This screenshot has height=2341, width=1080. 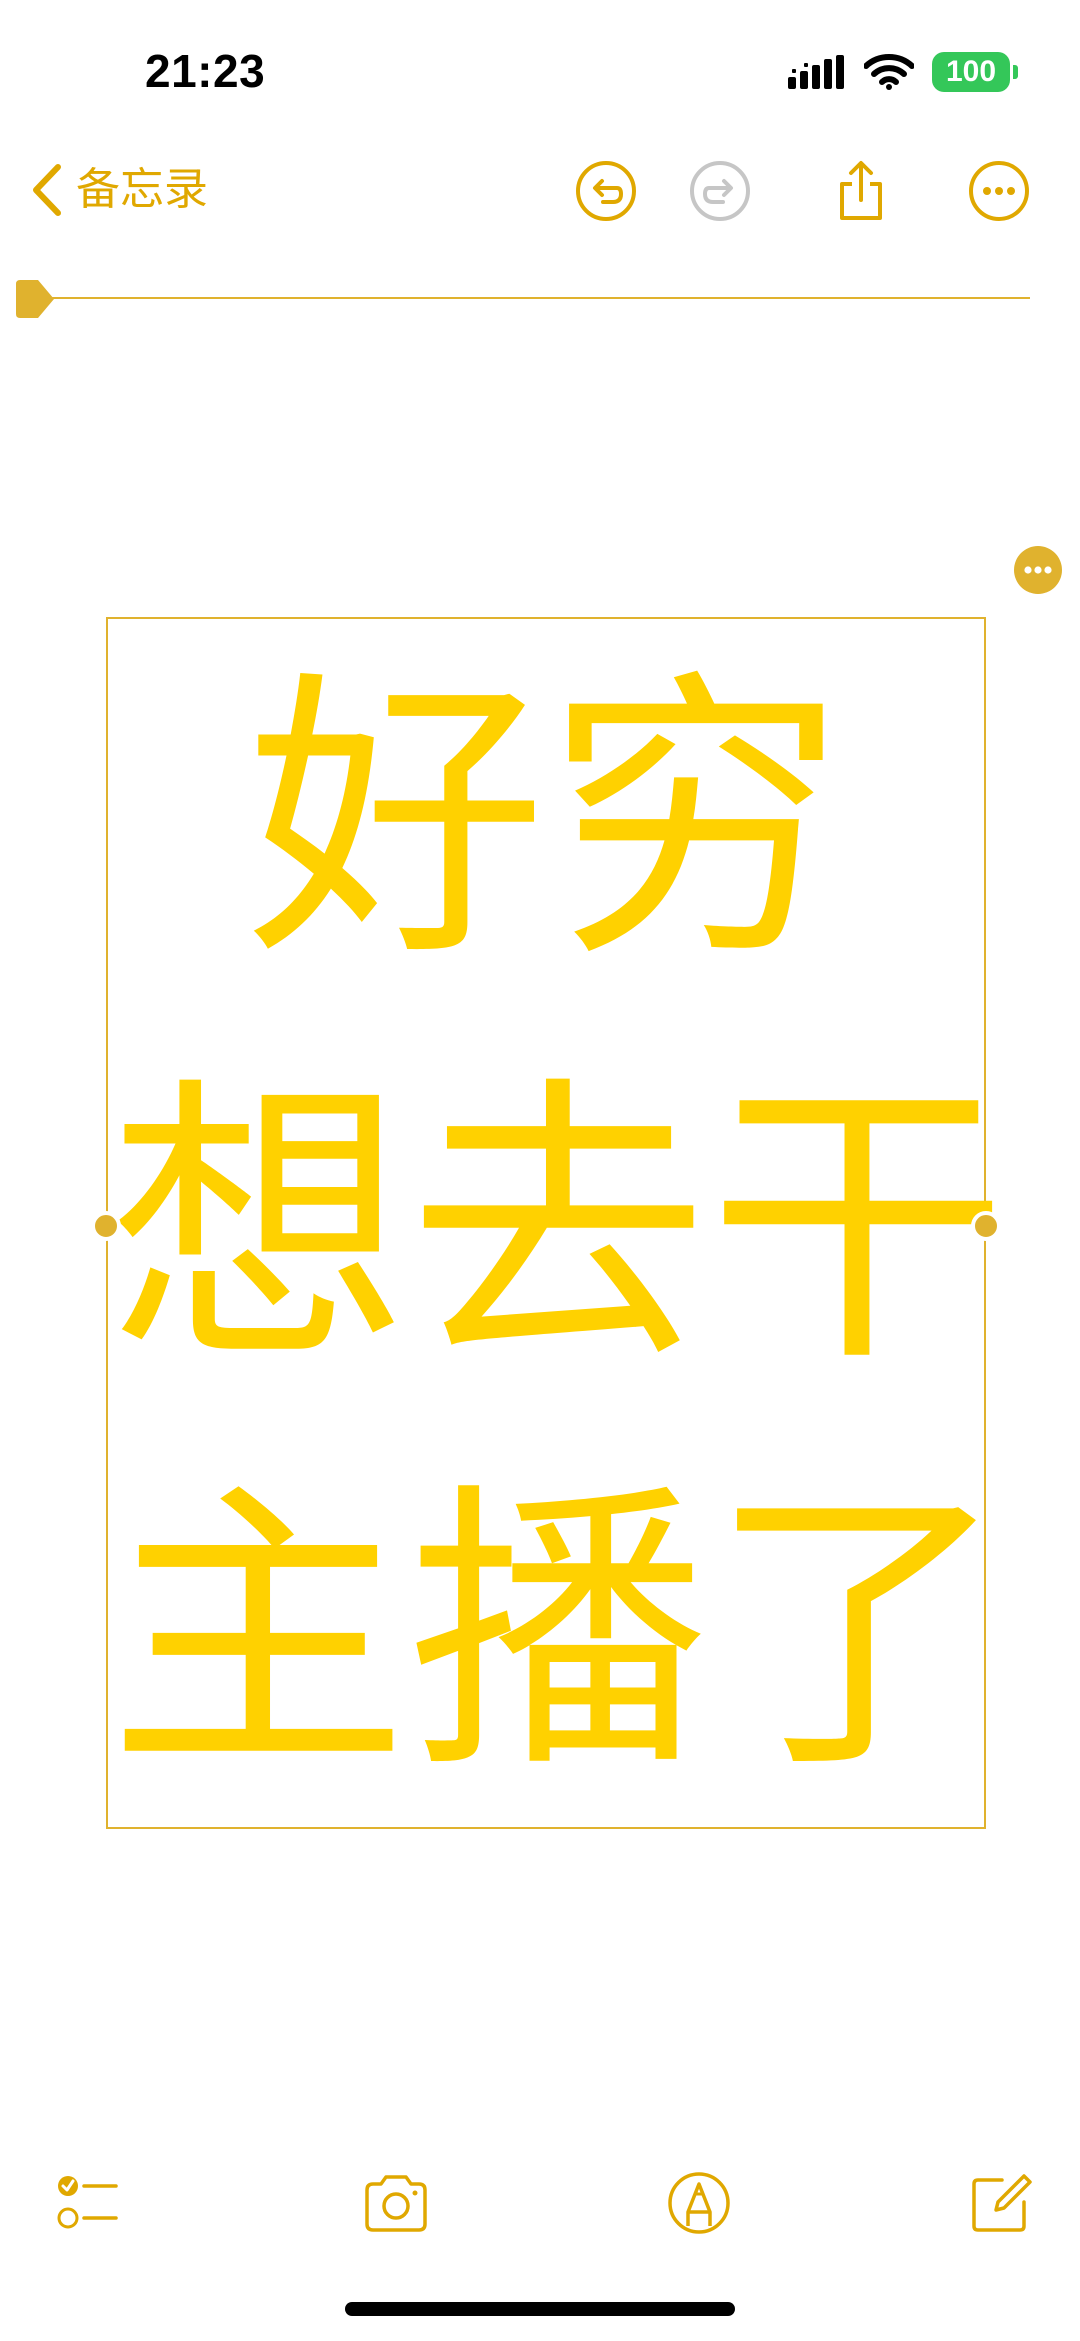 I want to click on compose-button, so click(x=1001, y=2203).